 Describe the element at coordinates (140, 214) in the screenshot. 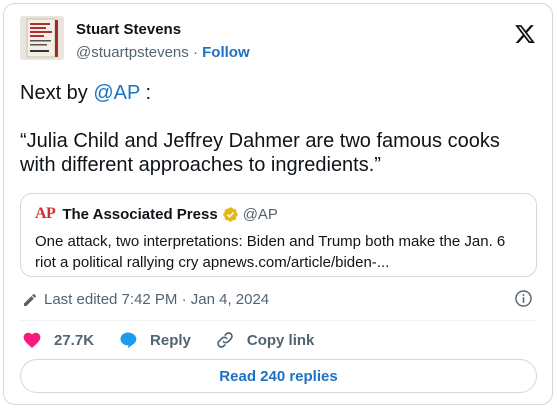

I see `quoted-author-name: The Associated Press` at that location.